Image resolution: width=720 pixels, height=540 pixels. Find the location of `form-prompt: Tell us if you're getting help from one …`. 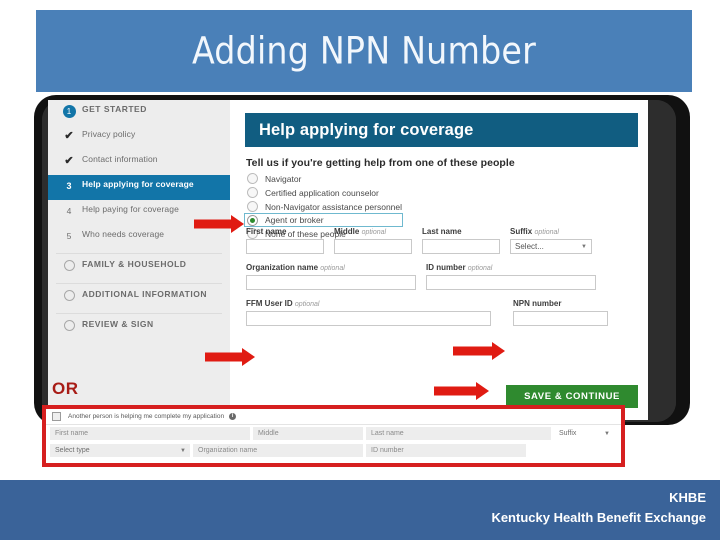

form-prompt: Tell us if you're getting help from one … is located at coordinates (380, 163).